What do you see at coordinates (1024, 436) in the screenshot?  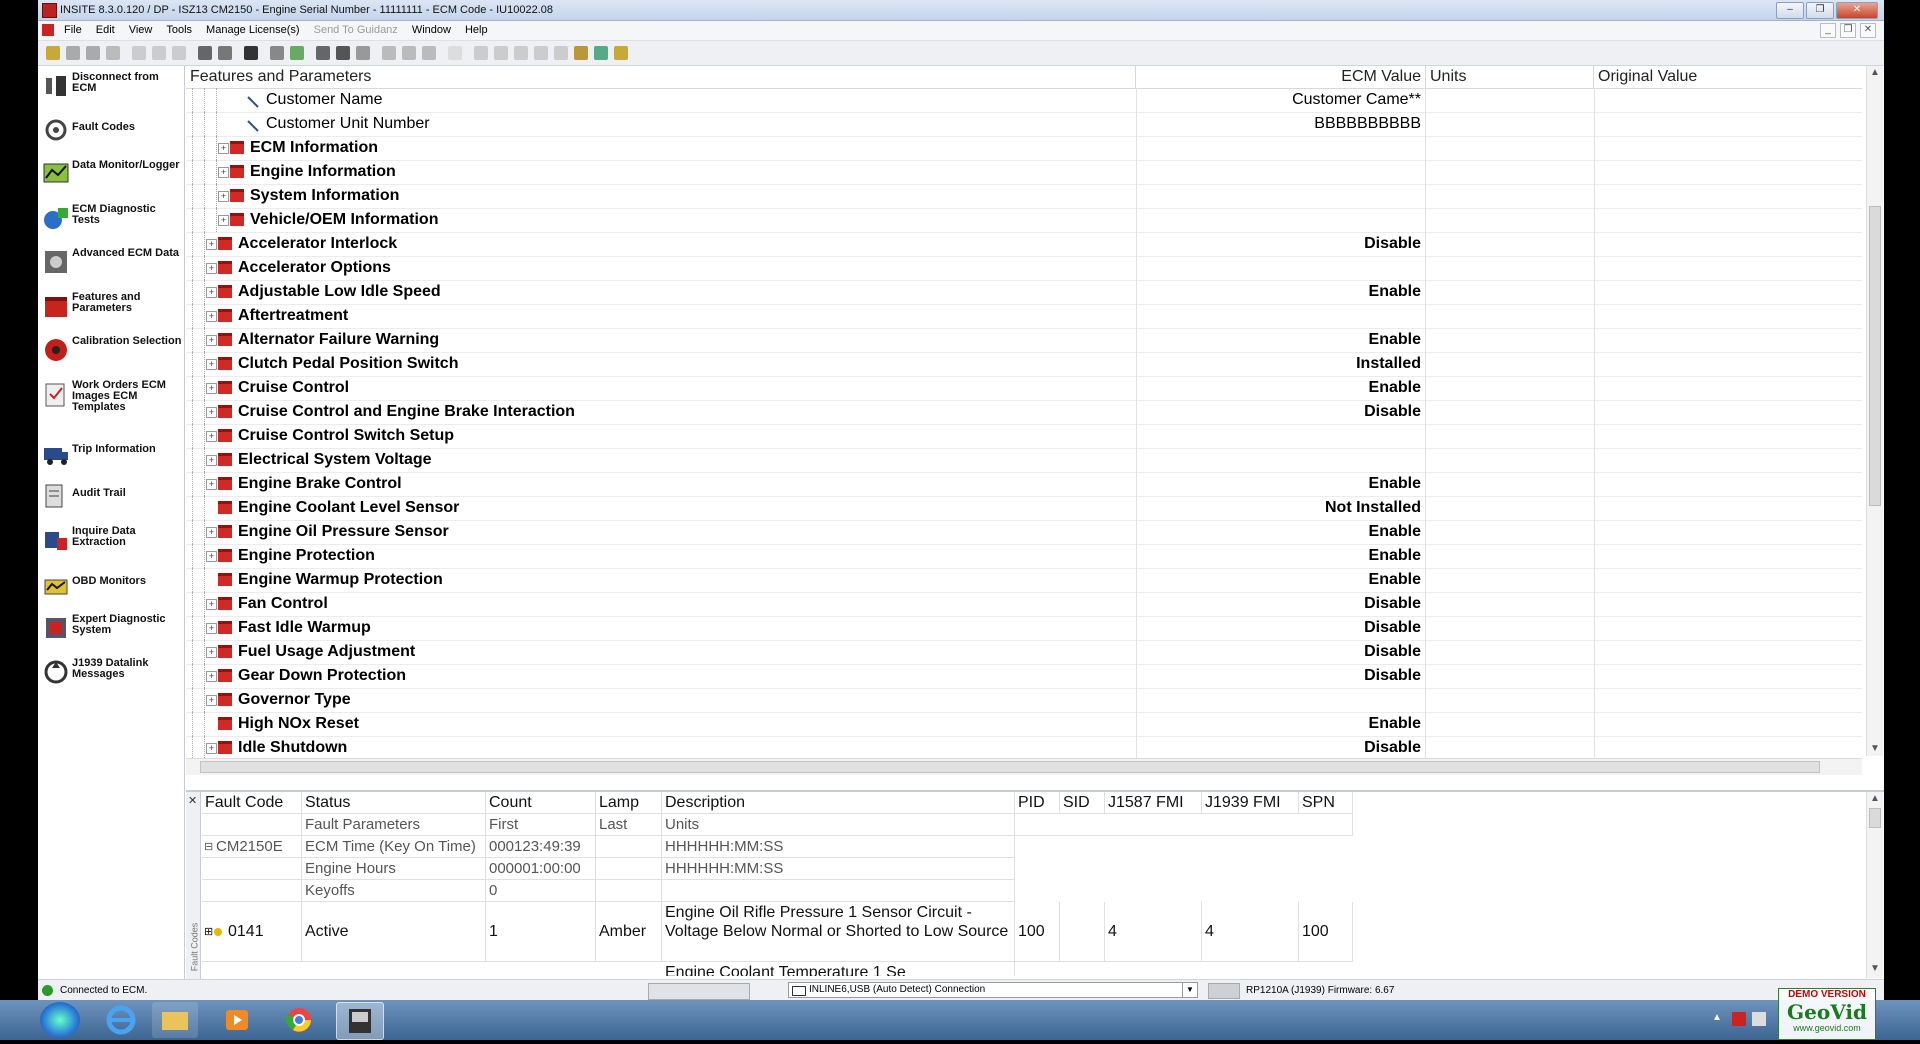 I see `parameter-row: + Cruise Control Switch Setup` at bounding box center [1024, 436].